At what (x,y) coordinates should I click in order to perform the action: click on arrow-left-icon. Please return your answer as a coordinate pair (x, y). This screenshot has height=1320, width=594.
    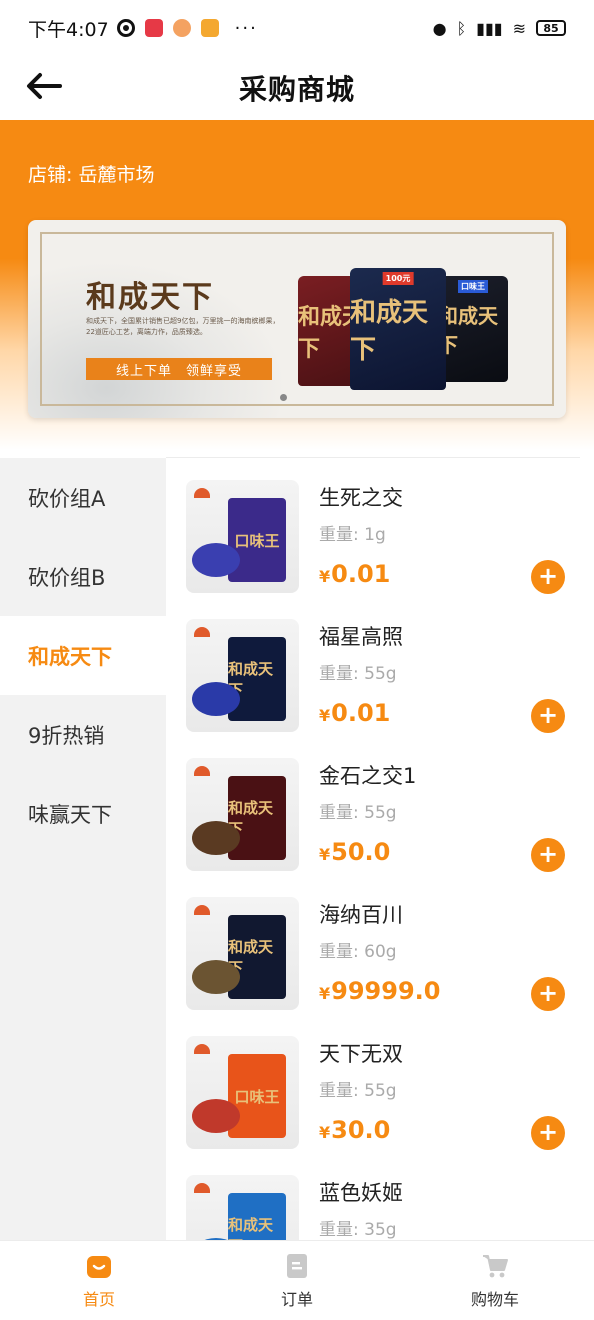
    Looking at the image, I should click on (44, 86).